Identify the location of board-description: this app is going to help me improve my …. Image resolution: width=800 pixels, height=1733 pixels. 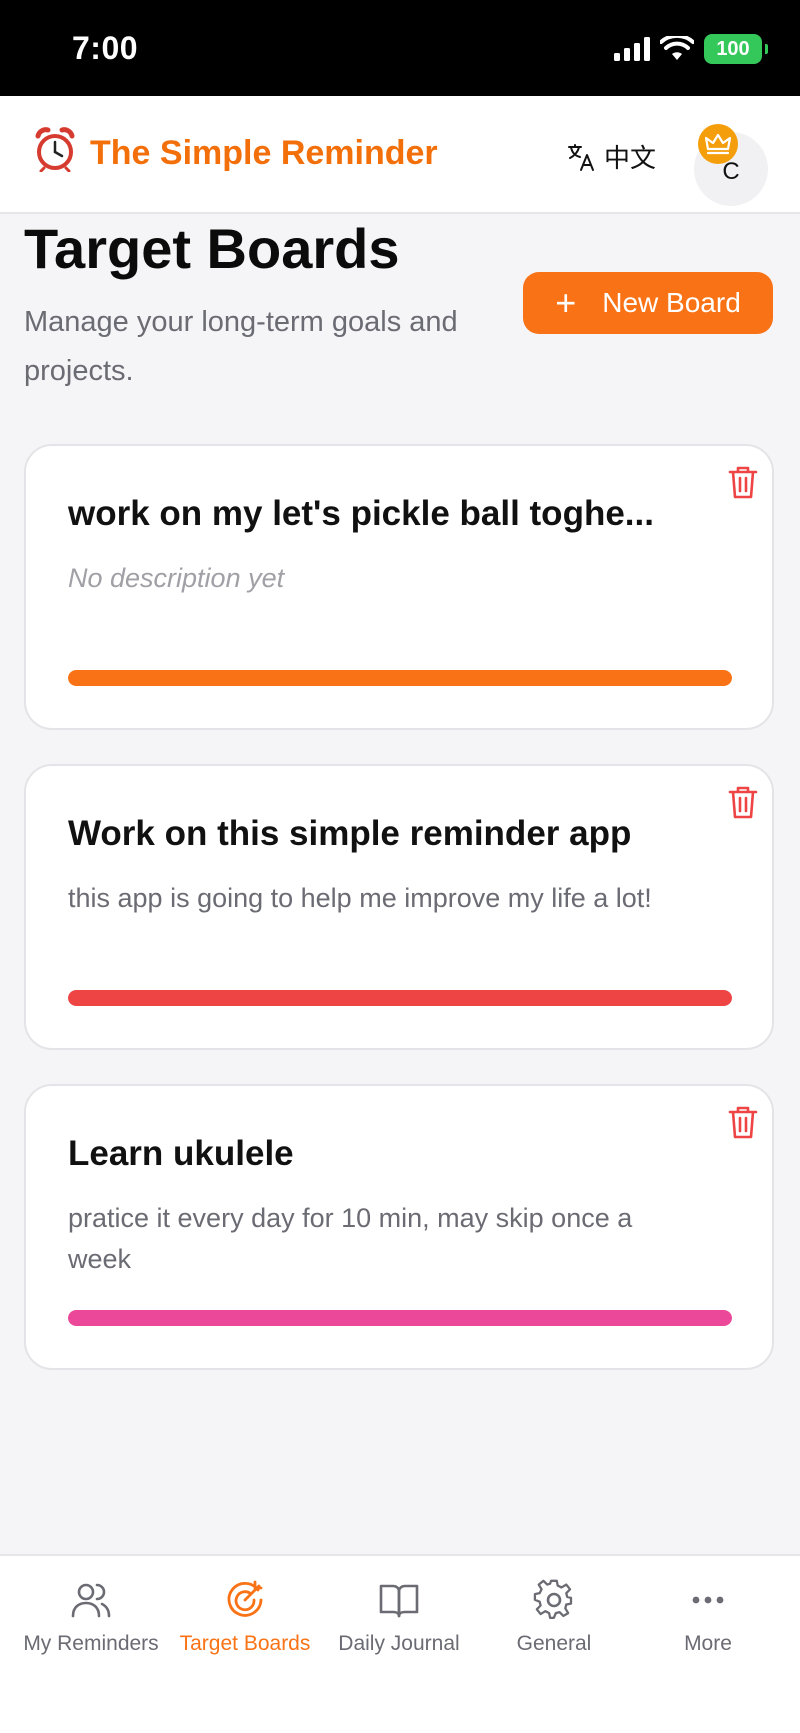
(360, 898).